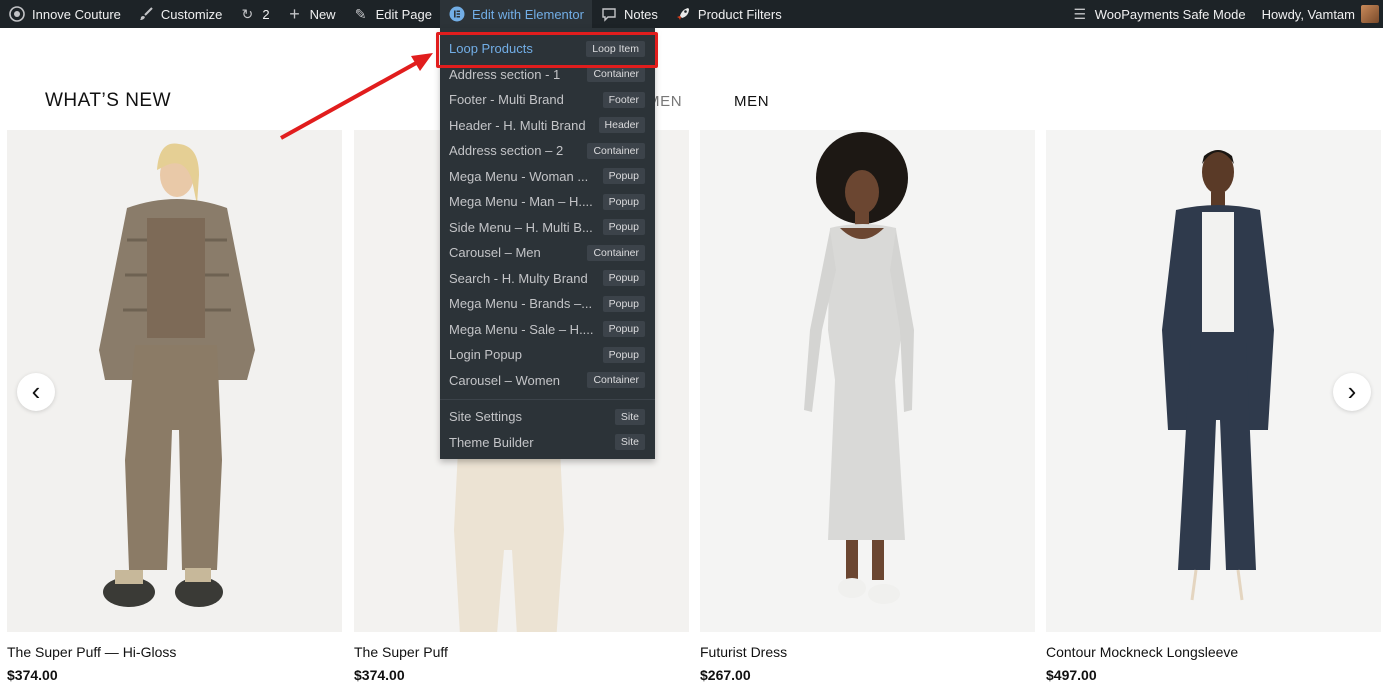  Describe the element at coordinates (294, 13) in the screenshot. I see `plus-icon: +` at that location.